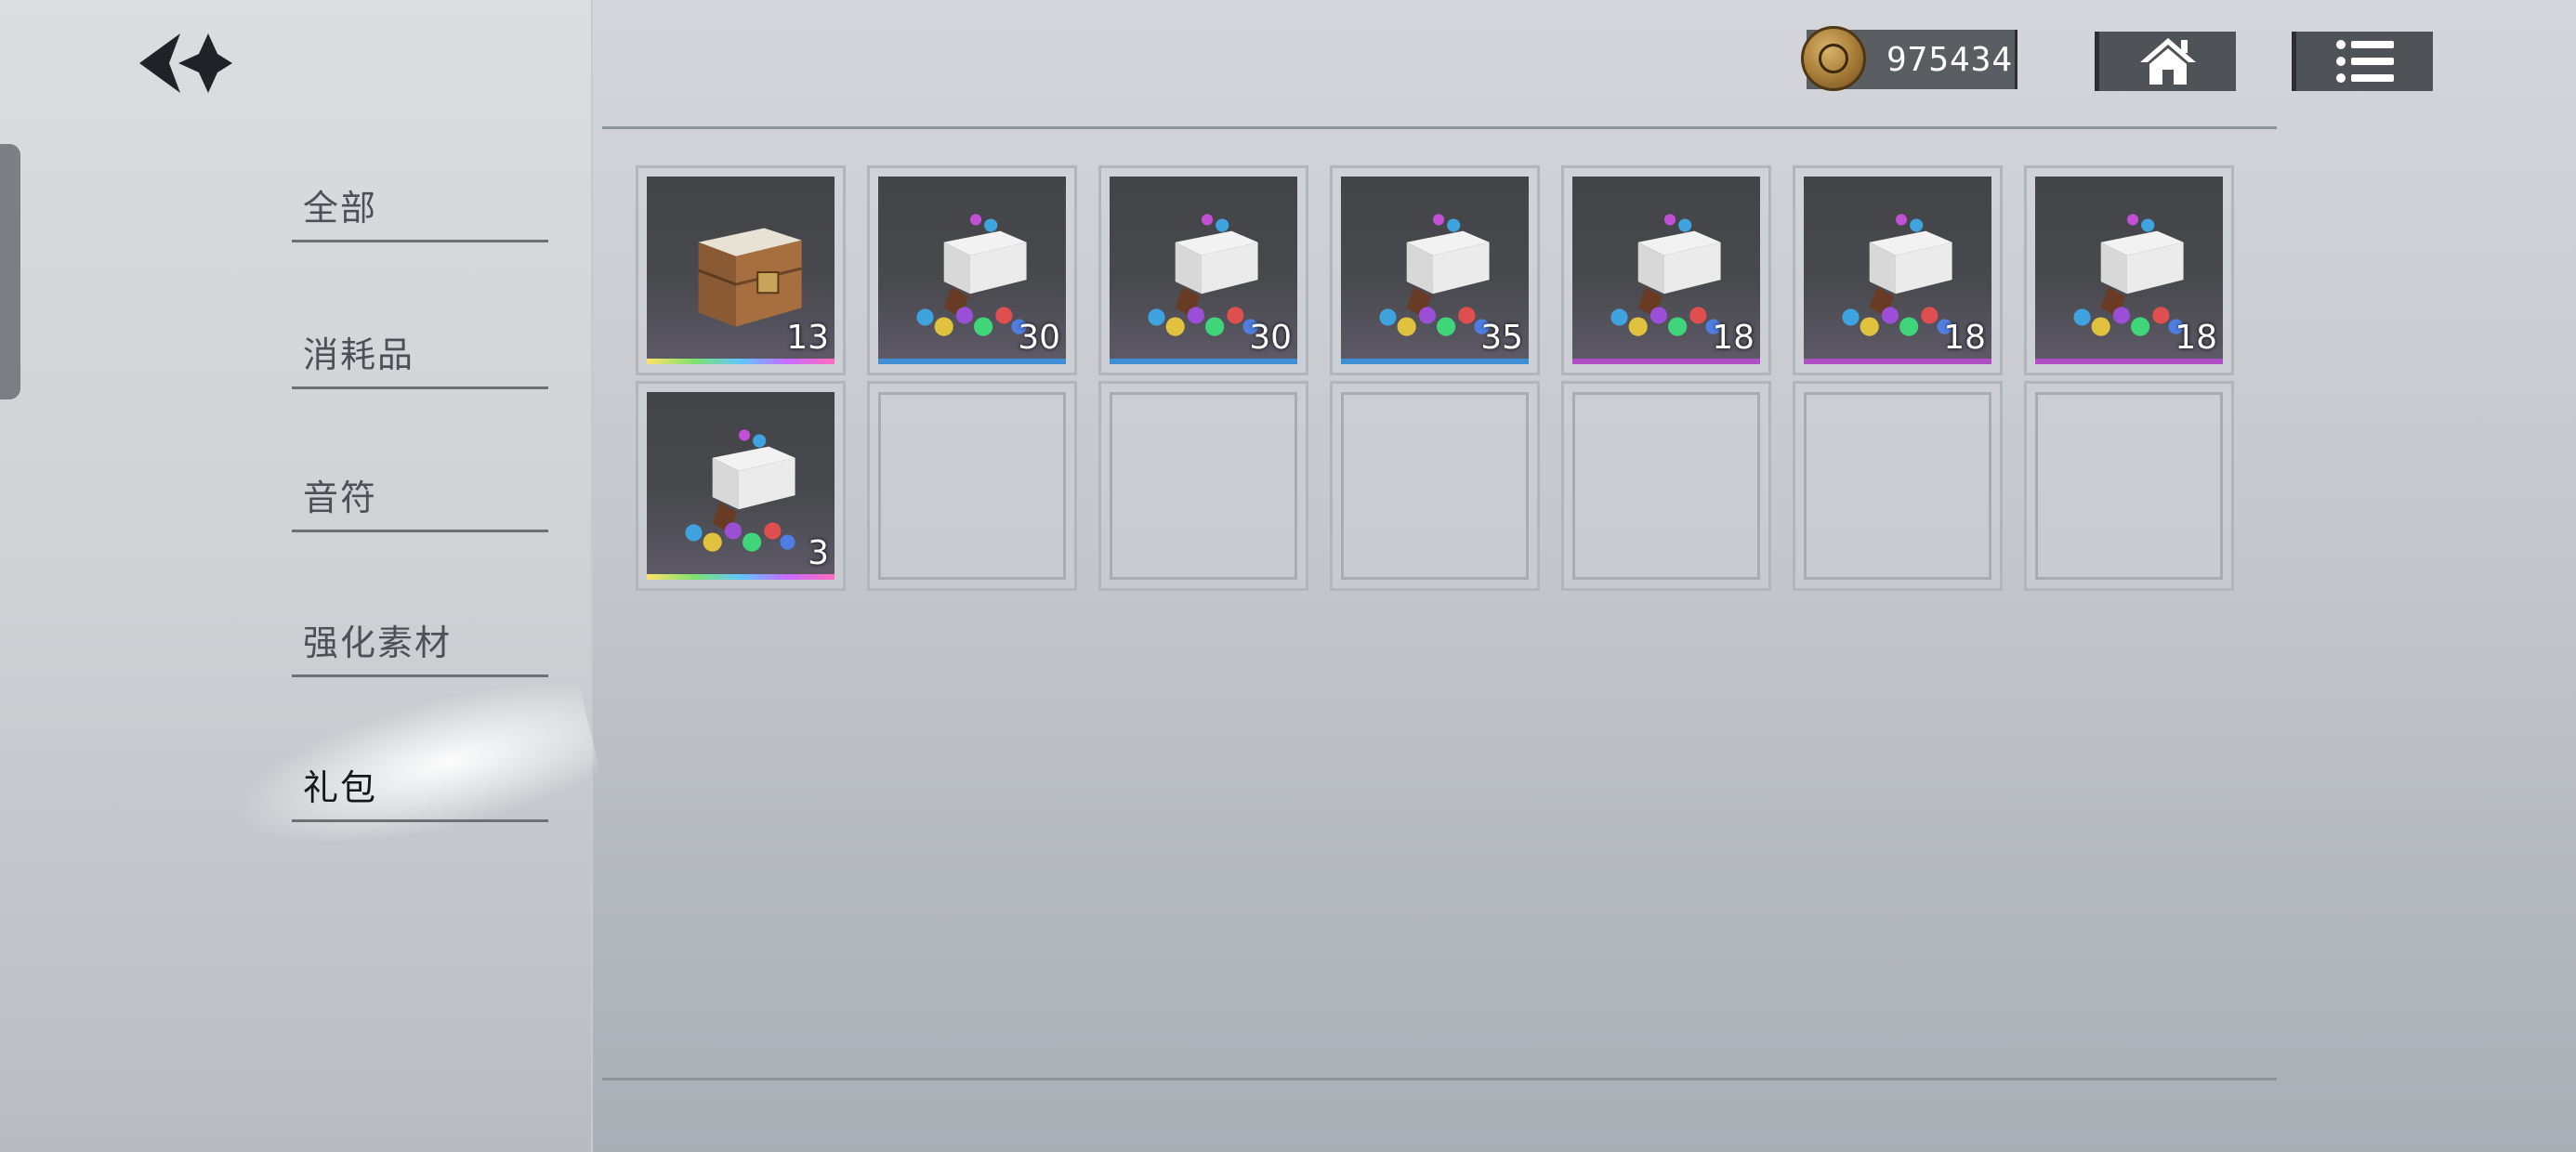  I want to click on category-consumables: 消耗品, so click(420, 360).